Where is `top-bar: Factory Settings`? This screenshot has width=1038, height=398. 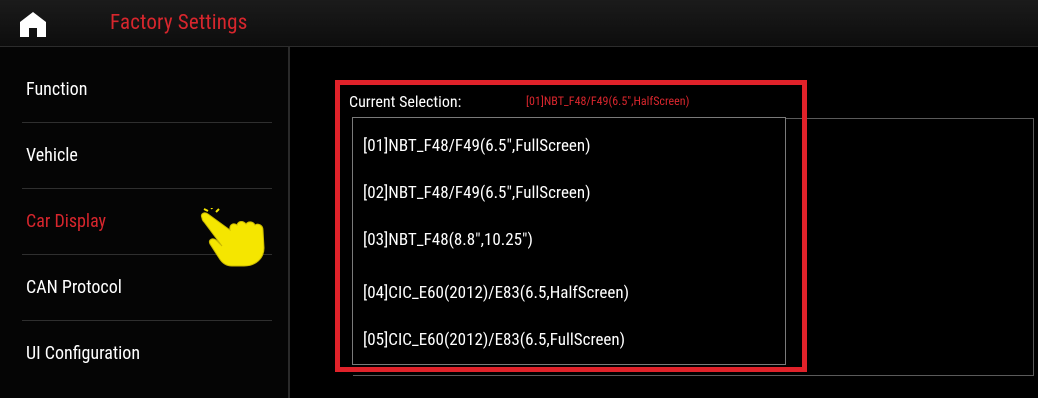 top-bar: Factory Settings is located at coordinates (519, 23).